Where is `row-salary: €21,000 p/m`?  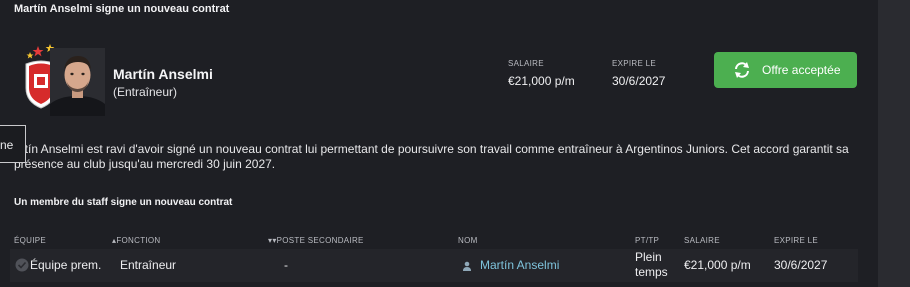
row-salary: €21,000 p/m is located at coordinates (717, 265).